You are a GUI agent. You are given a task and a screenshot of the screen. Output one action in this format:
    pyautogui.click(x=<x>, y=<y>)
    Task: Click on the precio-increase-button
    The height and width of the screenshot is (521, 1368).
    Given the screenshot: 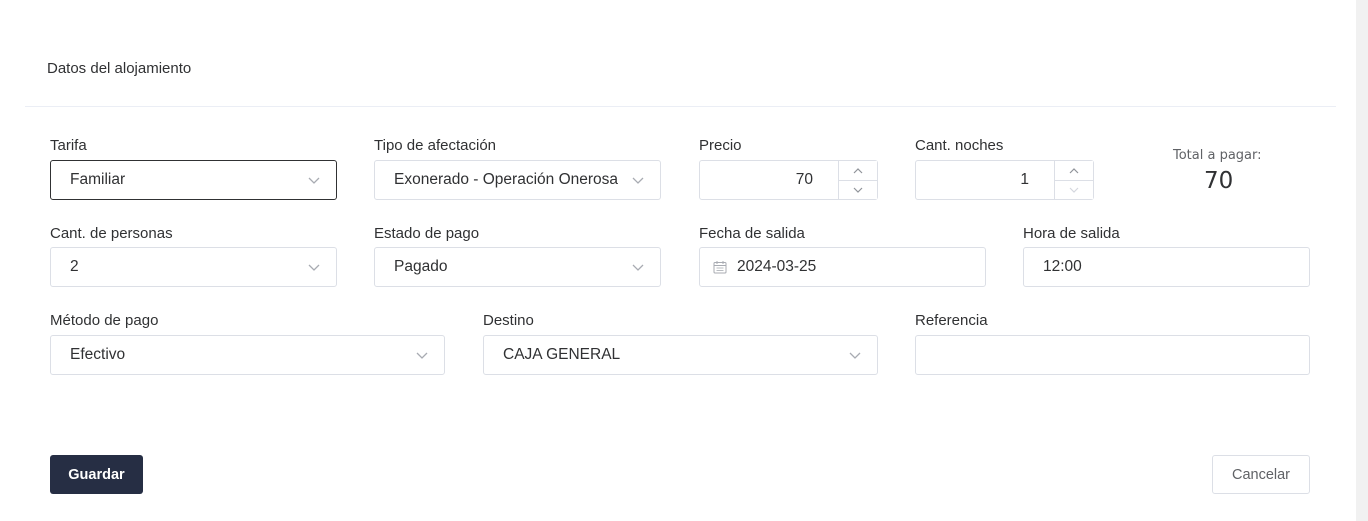 What is the action you would take?
    pyautogui.click(x=858, y=171)
    